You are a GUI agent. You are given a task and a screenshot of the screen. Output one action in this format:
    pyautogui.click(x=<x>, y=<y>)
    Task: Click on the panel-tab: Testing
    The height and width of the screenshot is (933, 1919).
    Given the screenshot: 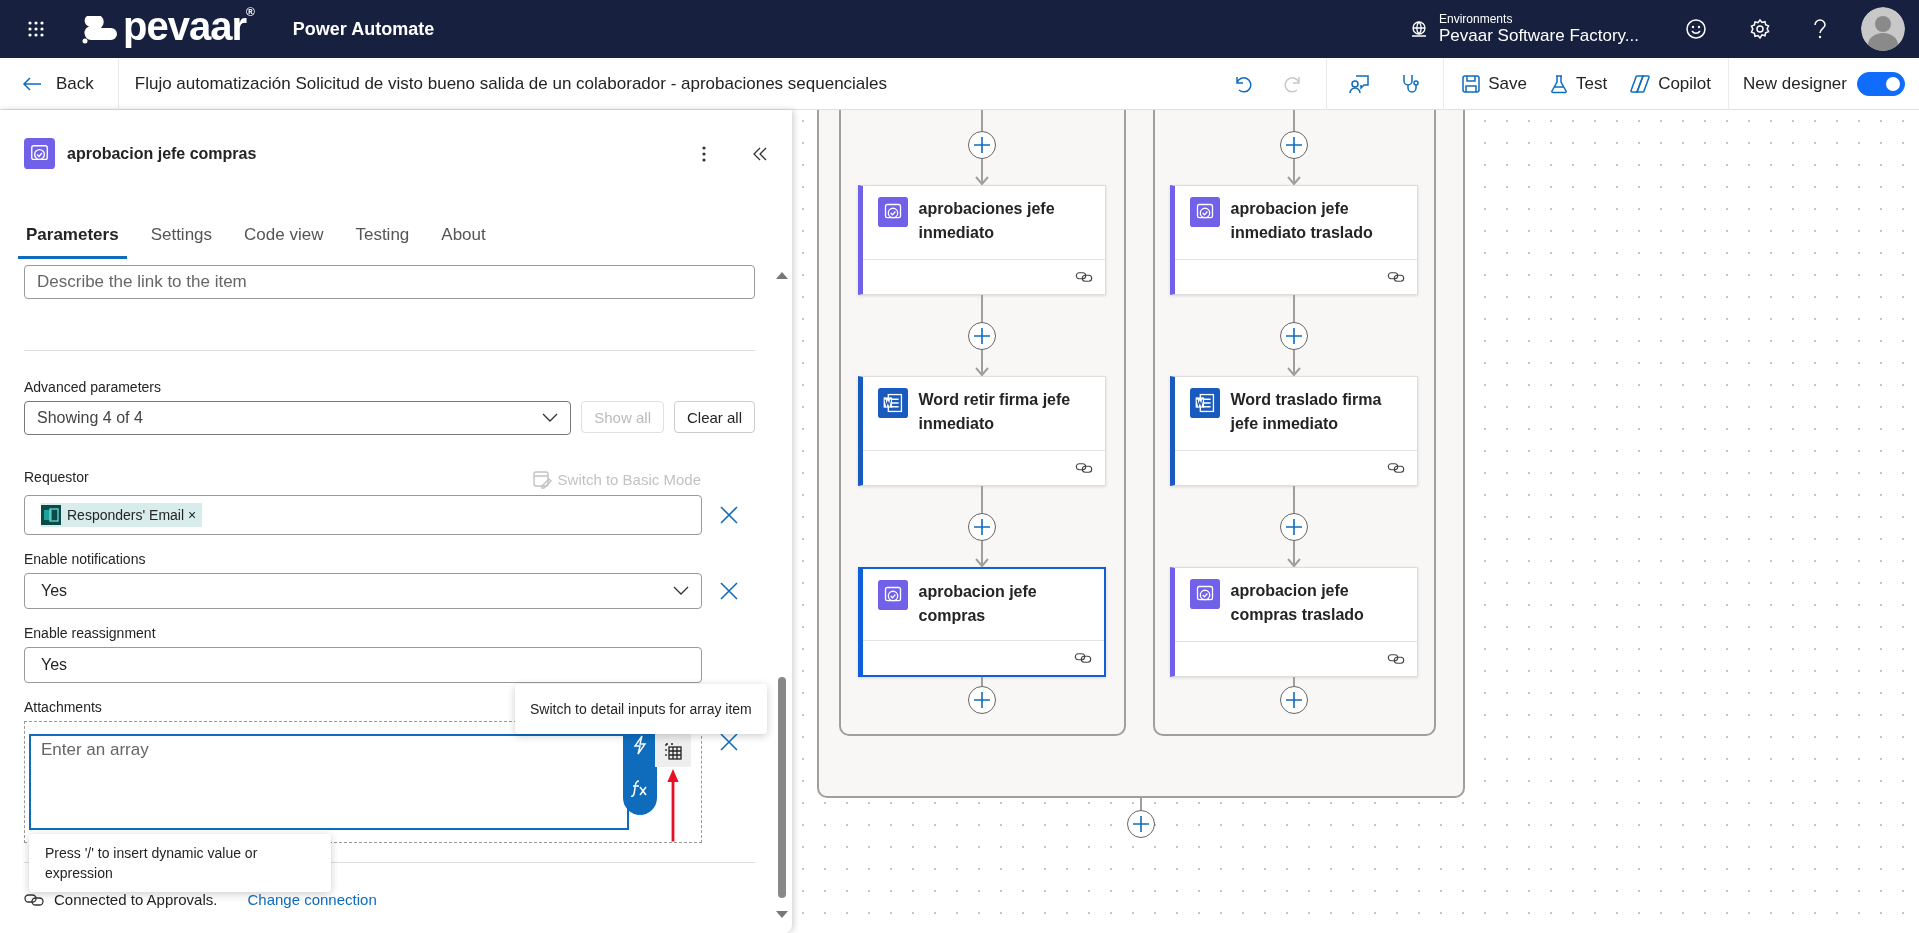 What is the action you would take?
    pyautogui.click(x=382, y=237)
    